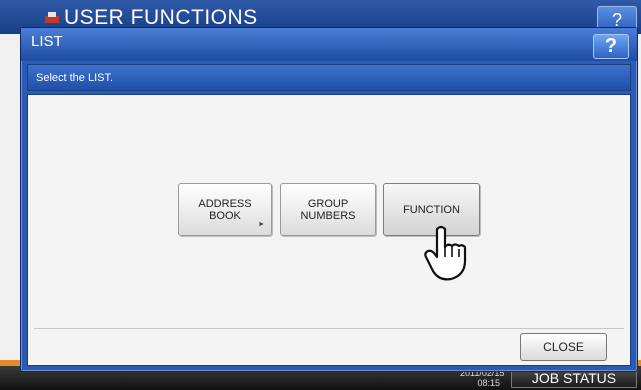  What do you see at coordinates (445, 253) in the screenshot?
I see `hand-pointer-icon` at bounding box center [445, 253].